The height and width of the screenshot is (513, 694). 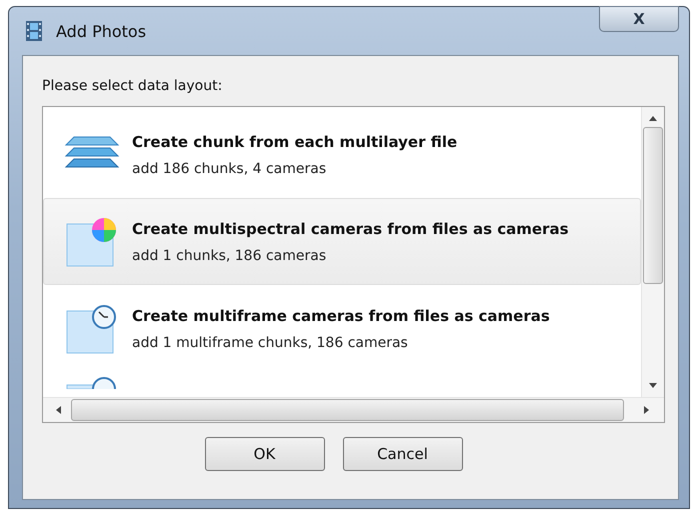 I want to click on vertical-scrollbar, so click(x=652, y=252).